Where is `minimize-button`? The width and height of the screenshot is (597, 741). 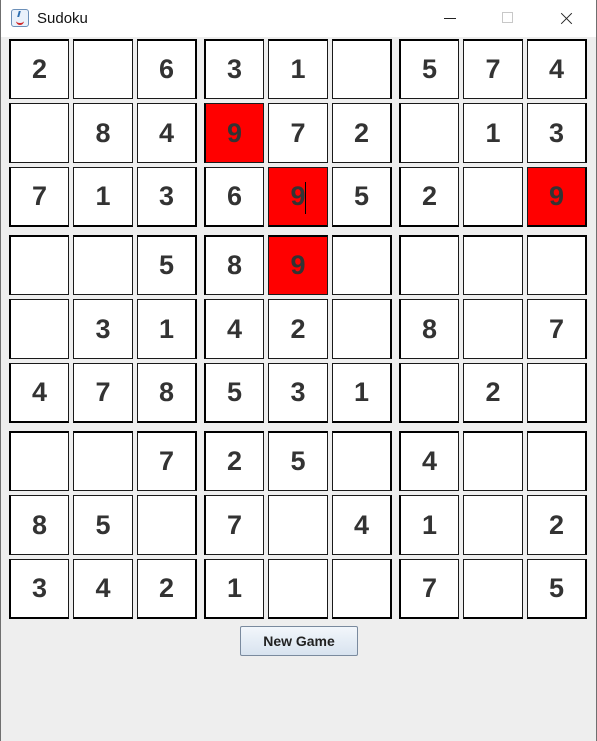
minimize-button is located at coordinates (450, 18).